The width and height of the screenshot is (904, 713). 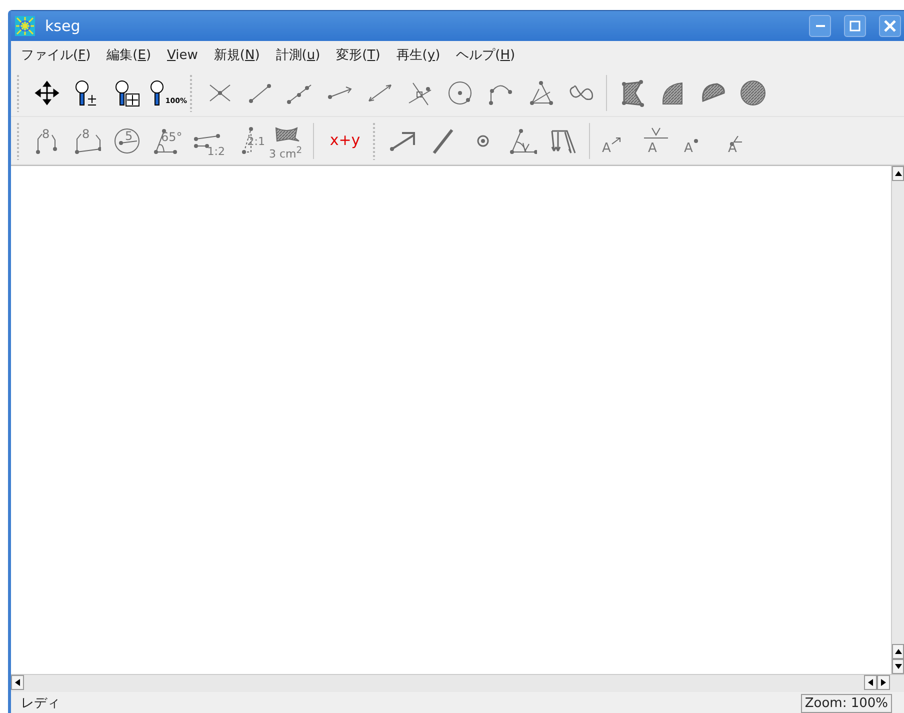 I want to click on status-message: レディ, so click(x=40, y=703).